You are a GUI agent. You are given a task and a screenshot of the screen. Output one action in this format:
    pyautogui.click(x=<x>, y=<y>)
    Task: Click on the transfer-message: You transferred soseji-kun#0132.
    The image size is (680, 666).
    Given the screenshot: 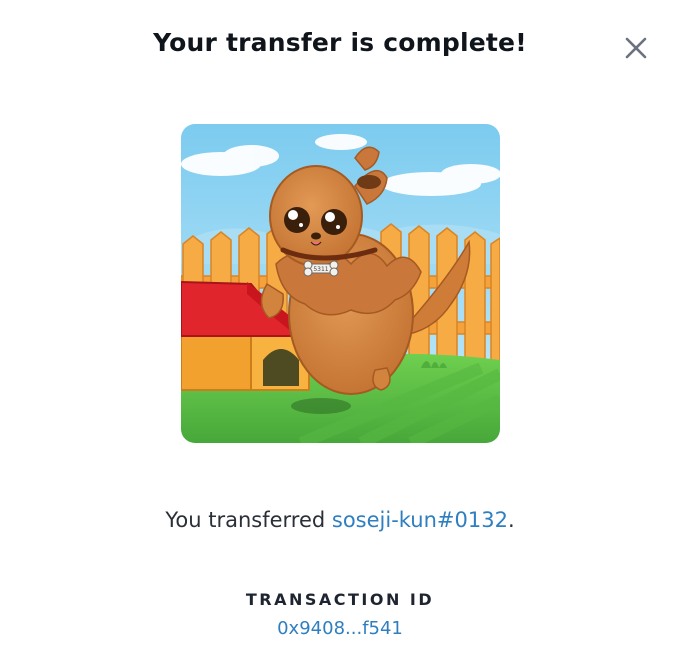 What is the action you would take?
    pyautogui.click(x=340, y=520)
    